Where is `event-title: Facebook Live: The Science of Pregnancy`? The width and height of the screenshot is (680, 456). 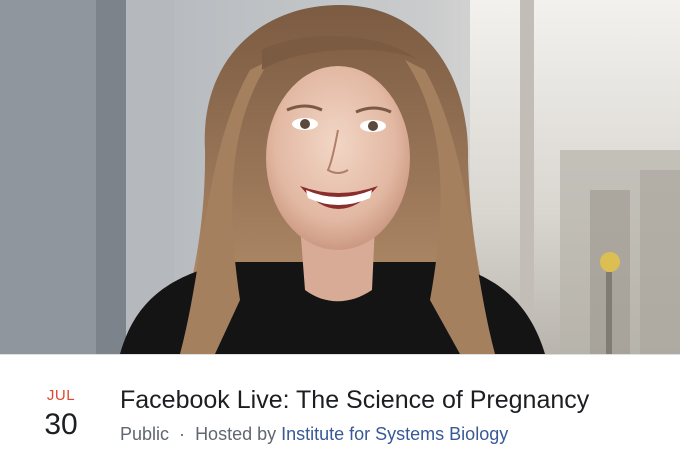 event-title: Facebook Live: The Science of Pregnancy is located at coordinates (354, 400).